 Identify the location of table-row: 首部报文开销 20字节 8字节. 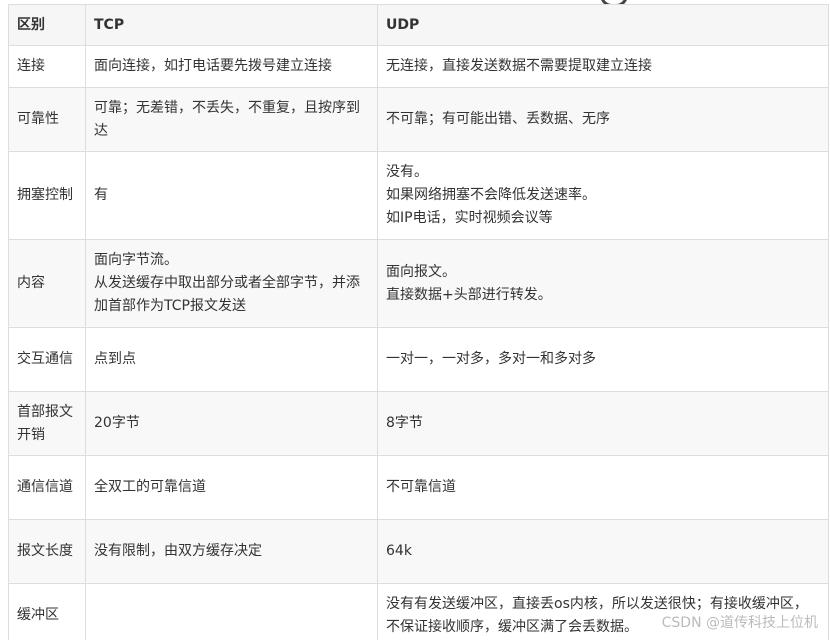
(418, 423).